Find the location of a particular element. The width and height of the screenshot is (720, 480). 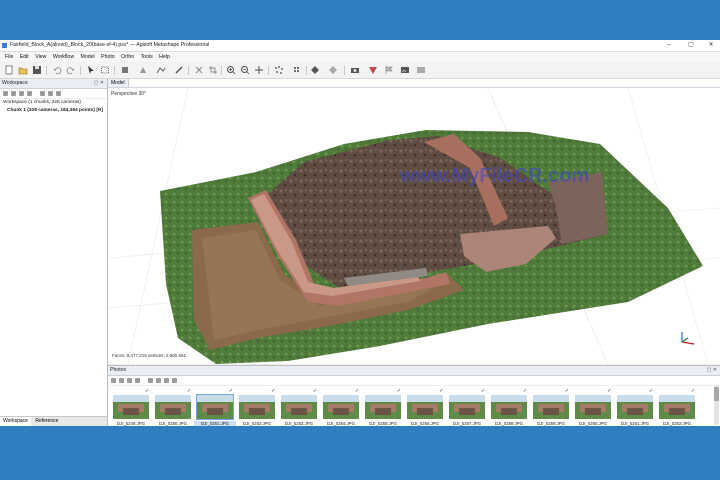

flag-icon is located at coordinates (389, 70).